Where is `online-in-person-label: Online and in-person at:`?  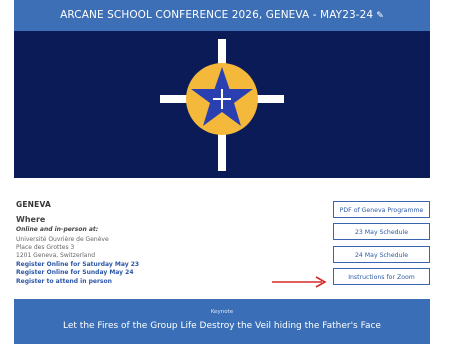
online-in-person-label: Online and in-person at: is located at coordinates (57, 229).